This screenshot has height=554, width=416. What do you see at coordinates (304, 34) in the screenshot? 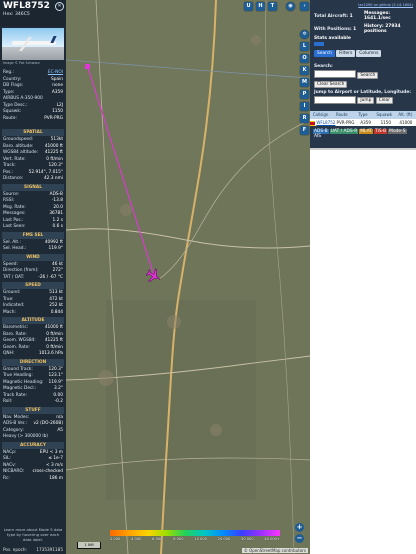
I see `settings-gear-icon: ✲` at bounding box center [304, 34].